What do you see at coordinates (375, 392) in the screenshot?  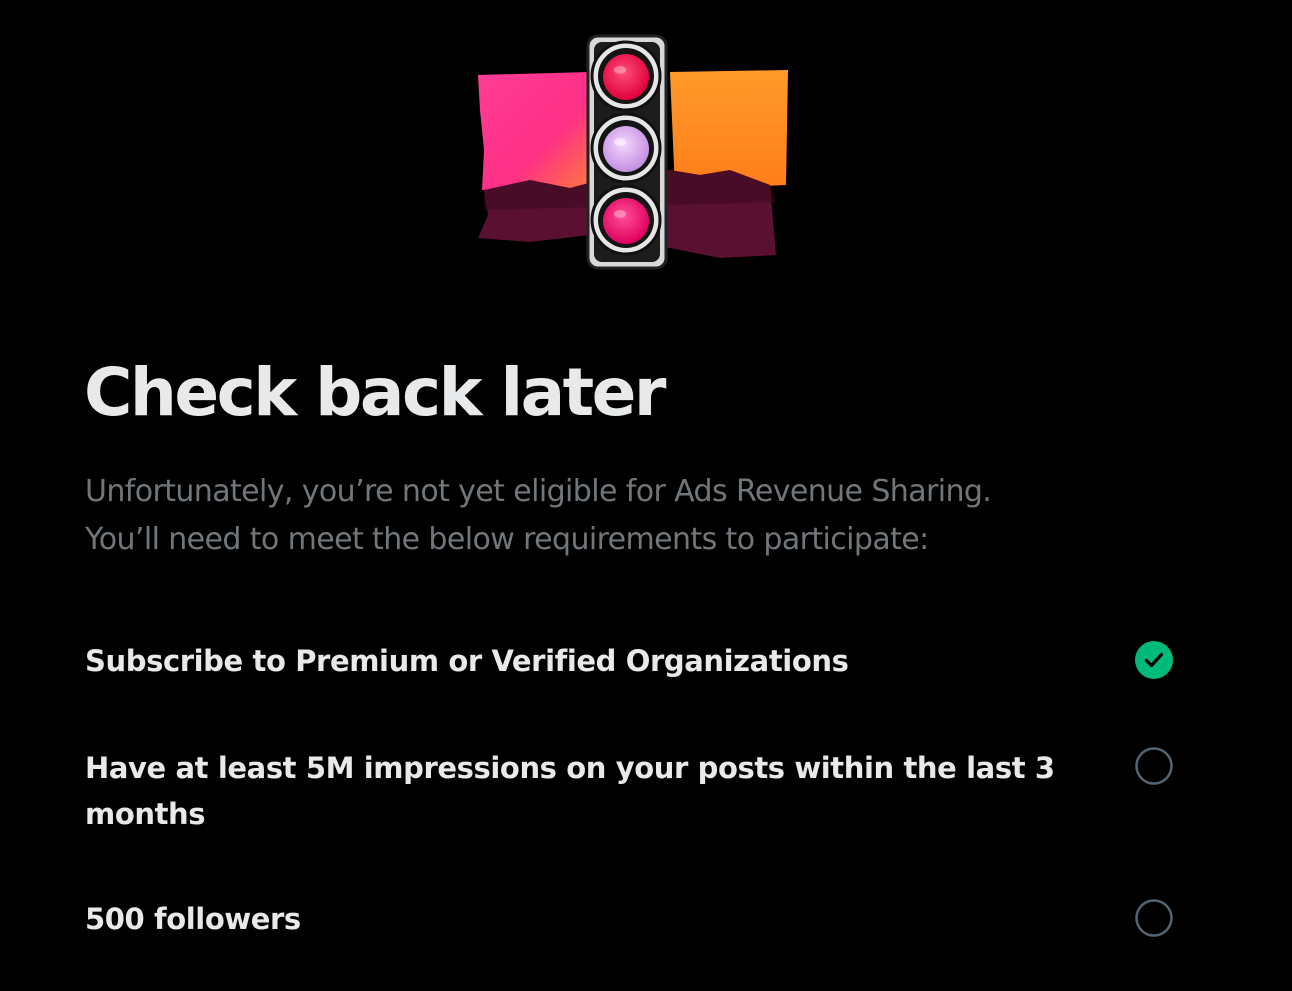 I see `page-title: Check back later` at bounding box center [375, 392].